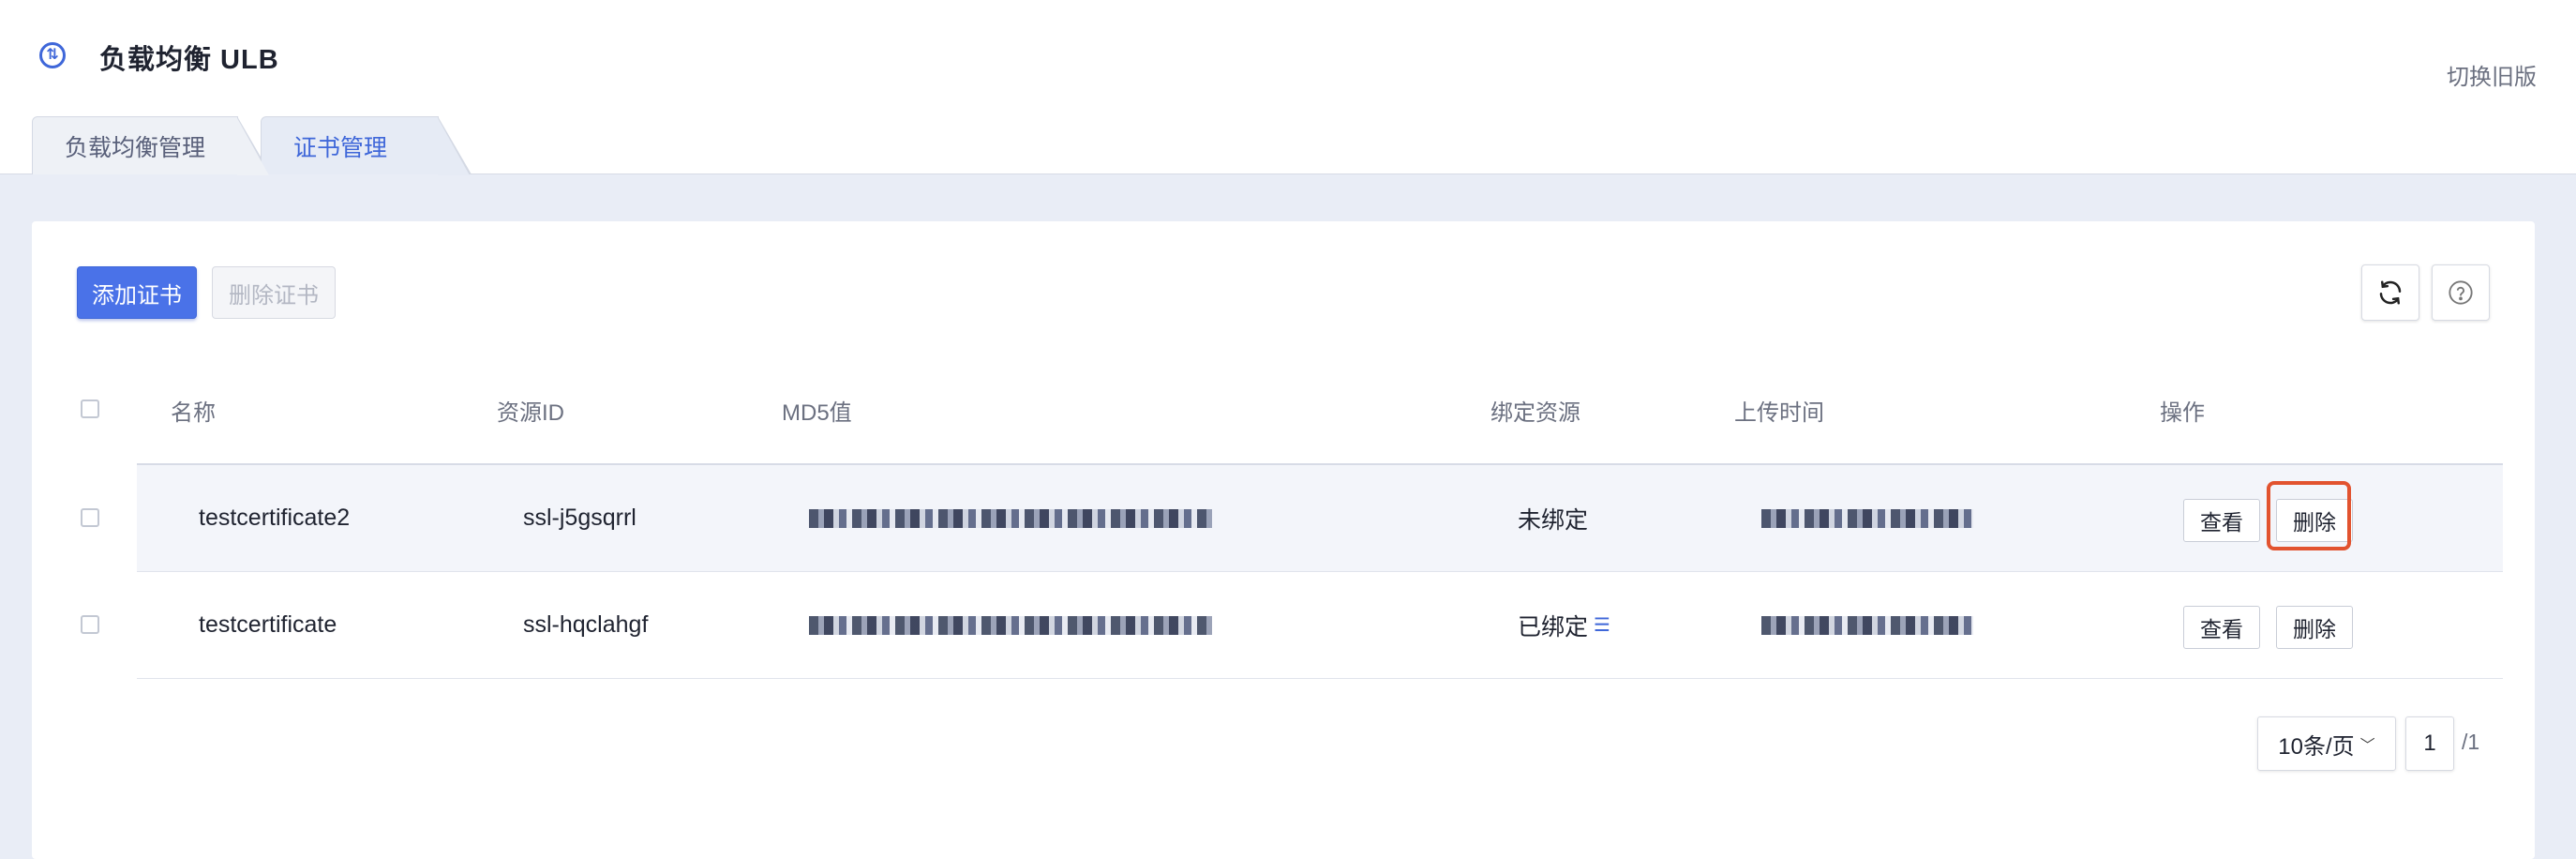 The height and width of the screenshot is (859, 2576). I want to click on page-size-label: 10条/页, so click(2317, 746).